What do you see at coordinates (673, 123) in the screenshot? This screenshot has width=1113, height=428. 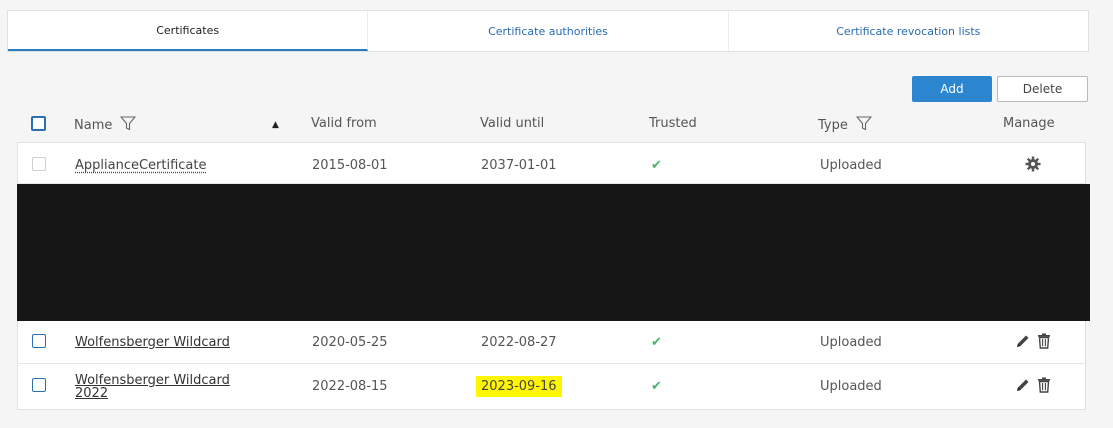 I see `column-trusted-header: Trusted` at bounding box center [673, 123].